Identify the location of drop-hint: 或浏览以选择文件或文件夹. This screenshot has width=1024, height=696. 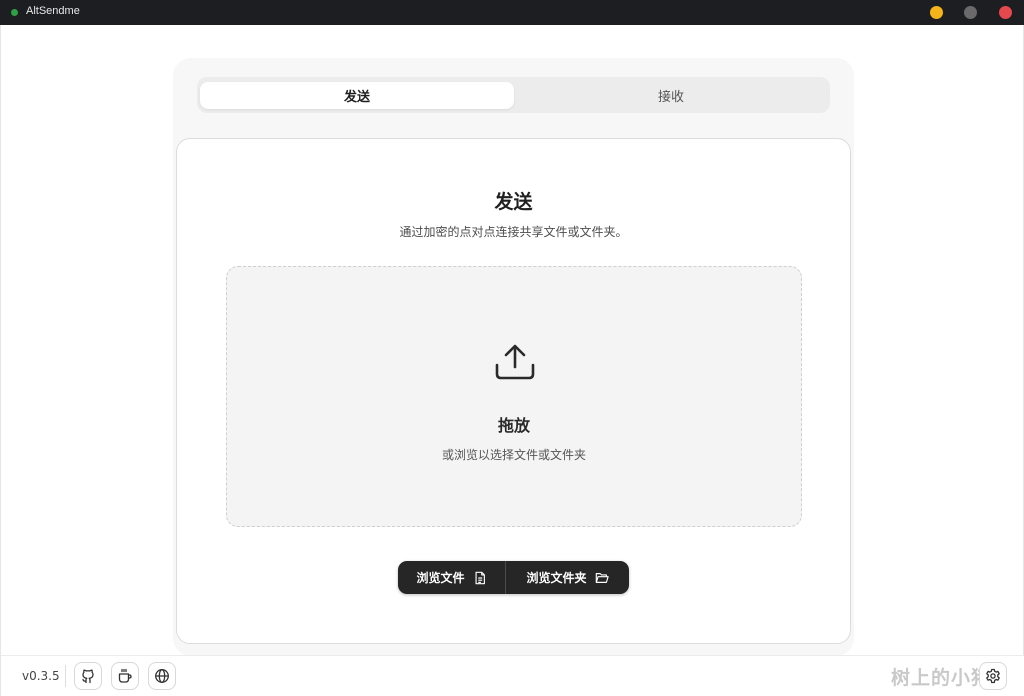
(513, 455).